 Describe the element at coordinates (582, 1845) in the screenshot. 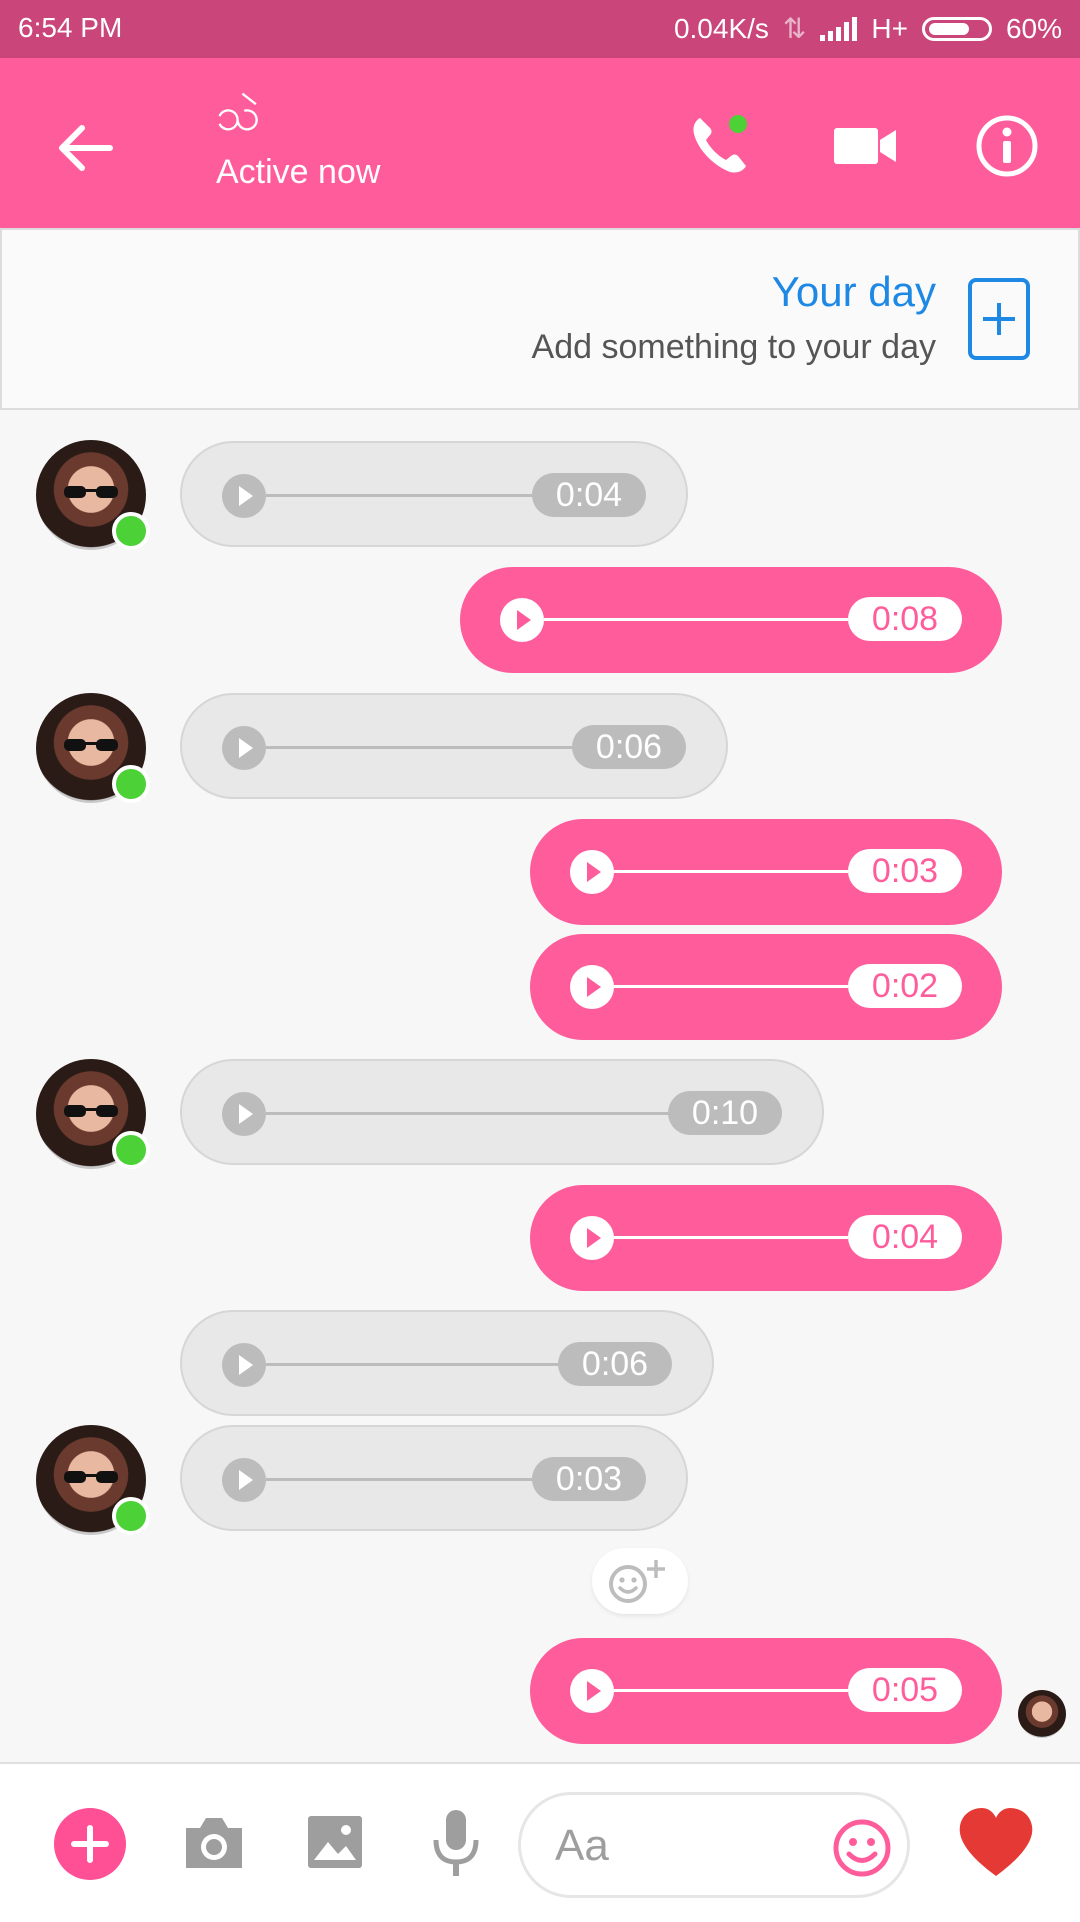

I see `message-input-placeholder: Aa` at that location.